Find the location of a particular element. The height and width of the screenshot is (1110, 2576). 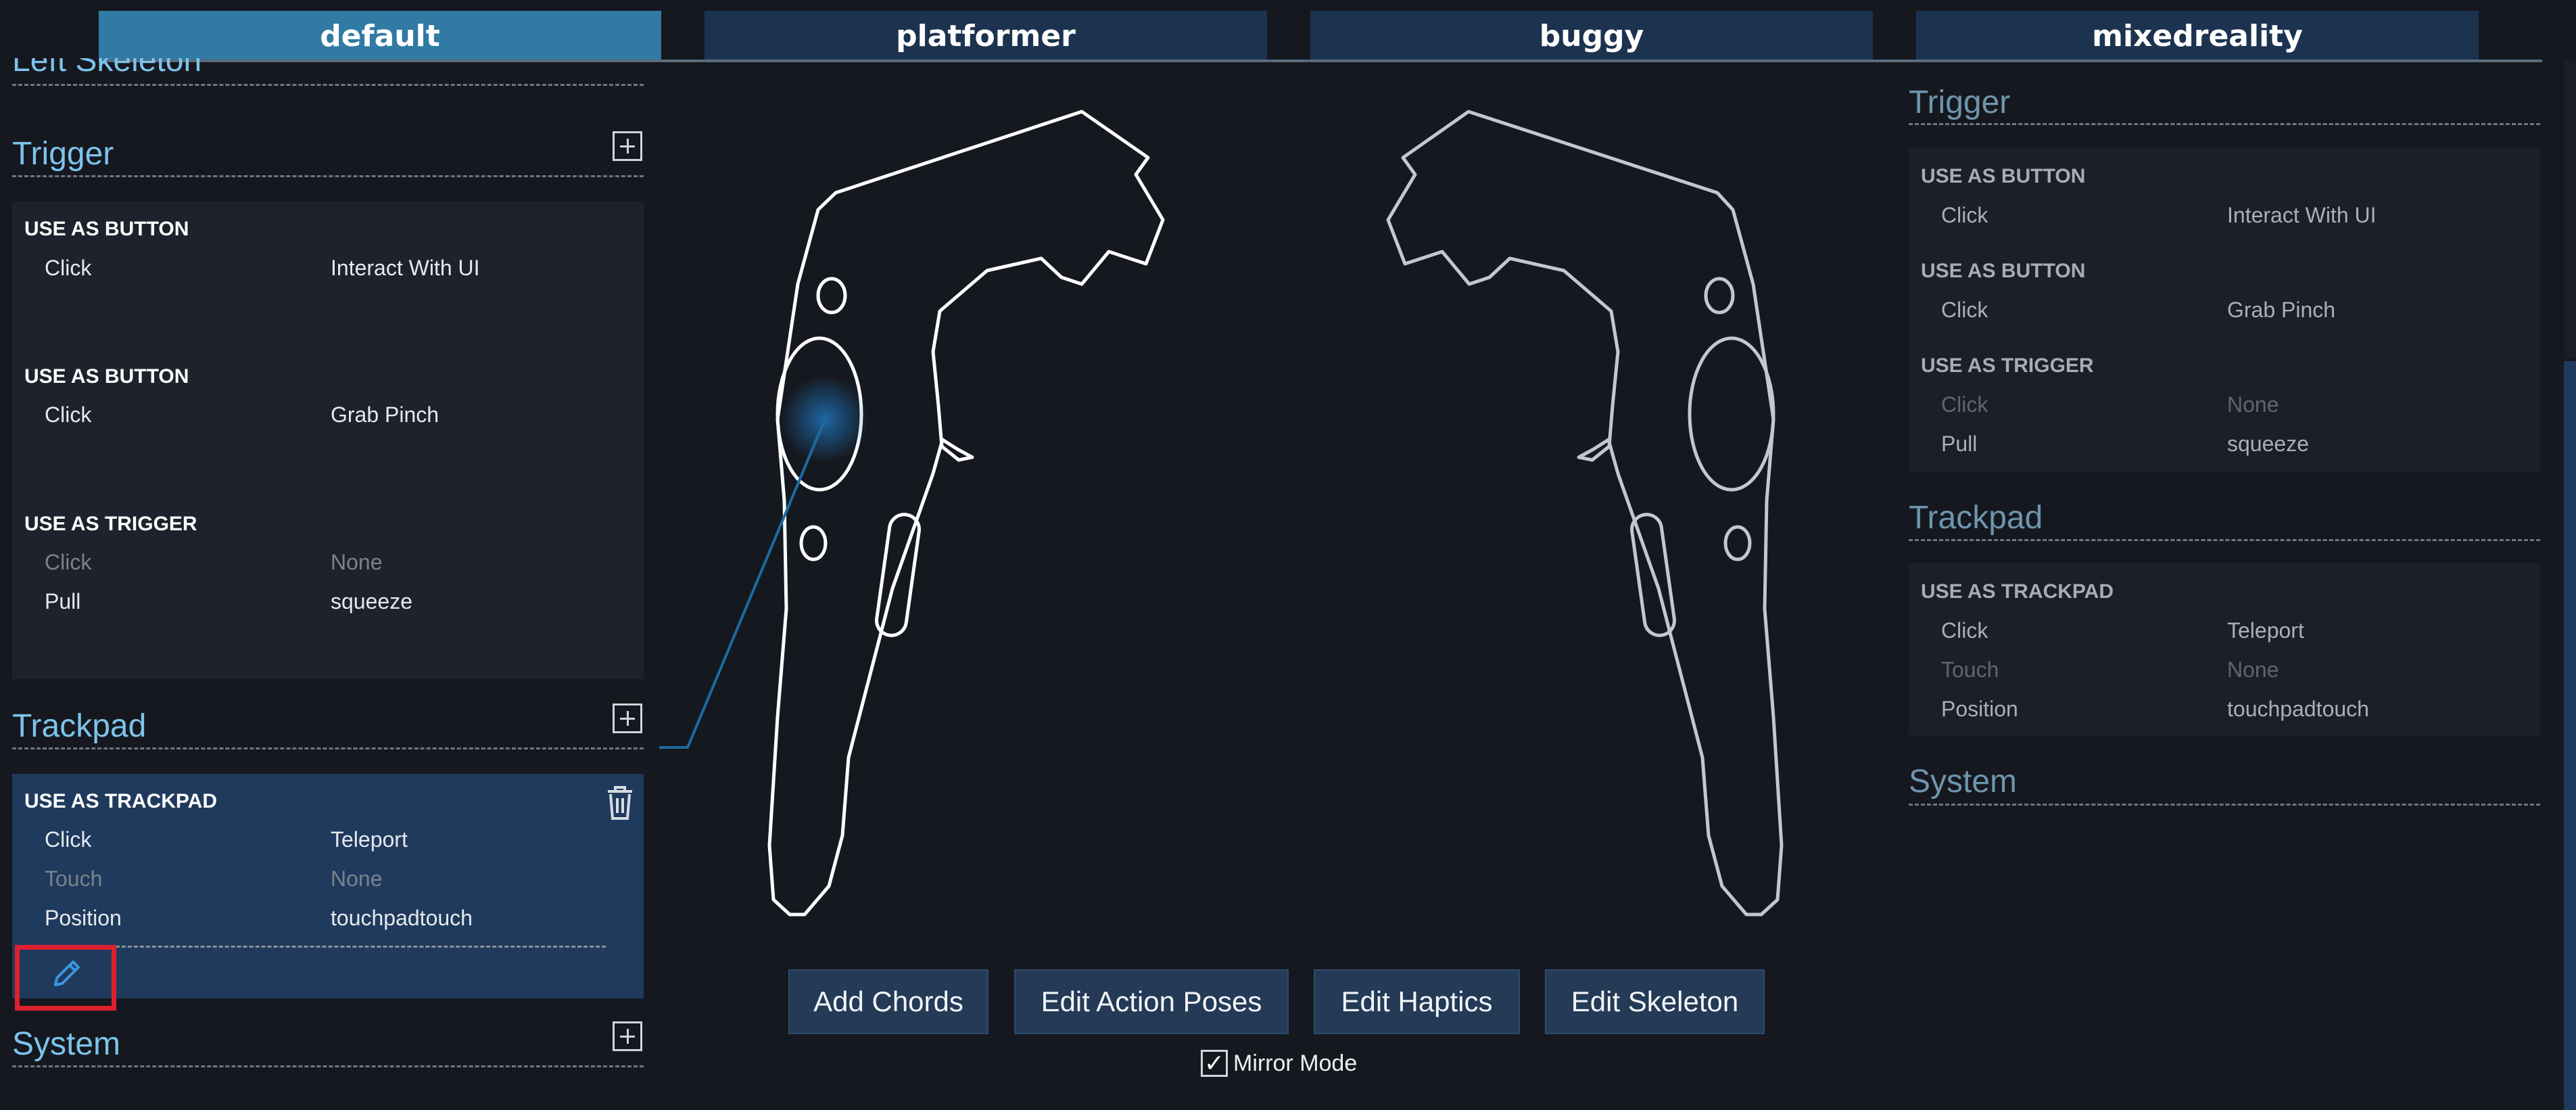

right-trackpad-title: Trackpad is located at coordinates (1976, 518).